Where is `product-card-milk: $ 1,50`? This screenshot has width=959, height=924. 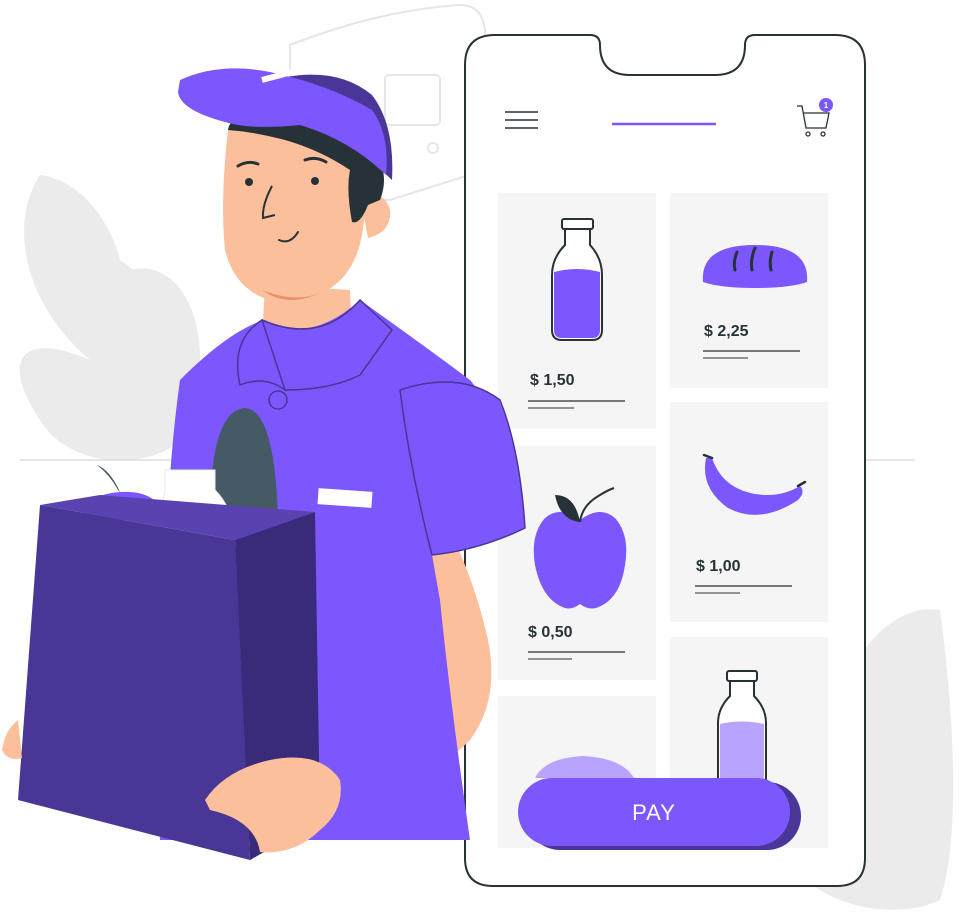 product-card-milk: $ 1,50 is located at coordinates (577, 311).